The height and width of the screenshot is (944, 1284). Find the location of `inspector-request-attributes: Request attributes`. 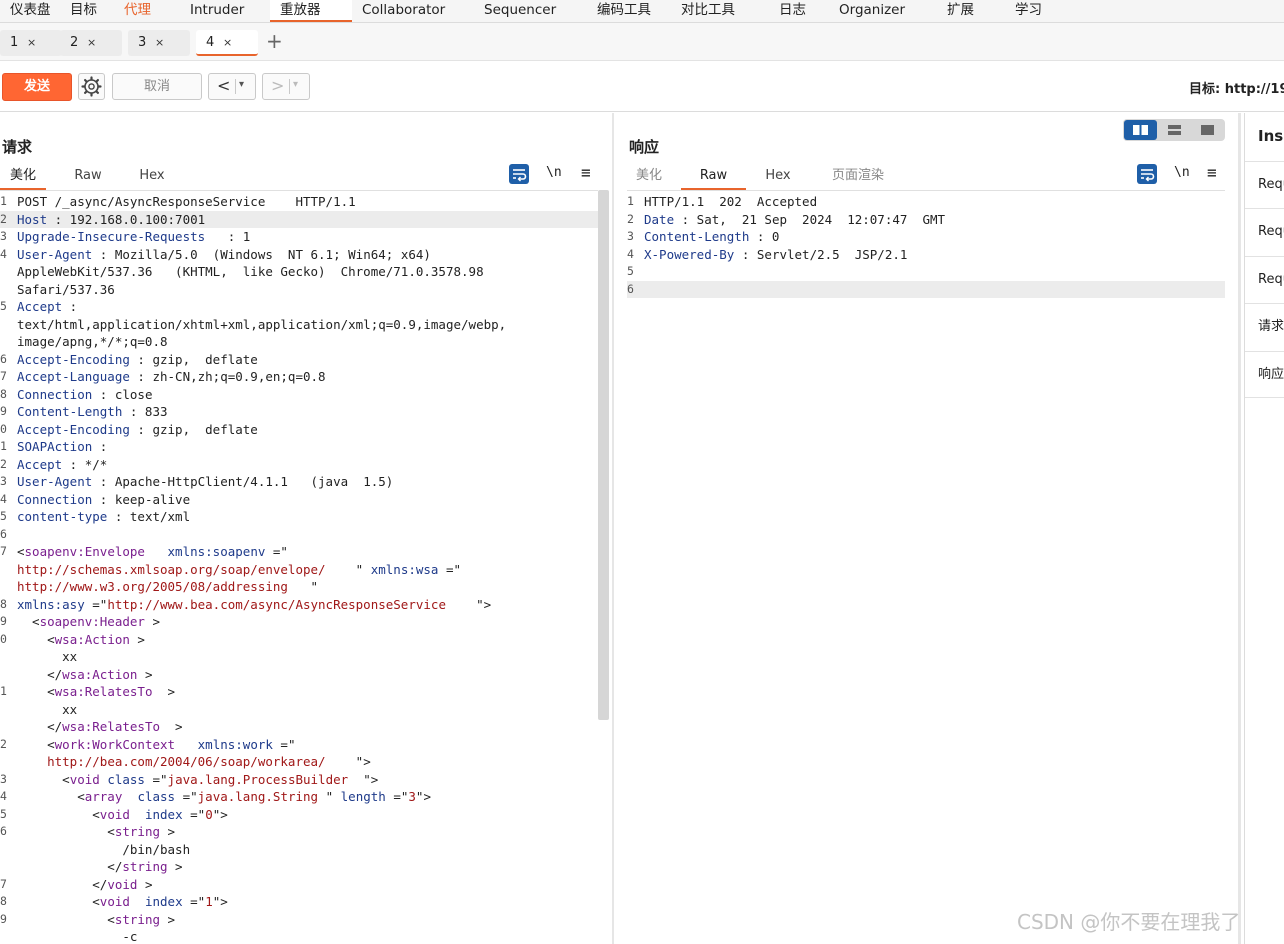

inspector-request-attributes: Request attributes is located at coordinates (1264, 184).